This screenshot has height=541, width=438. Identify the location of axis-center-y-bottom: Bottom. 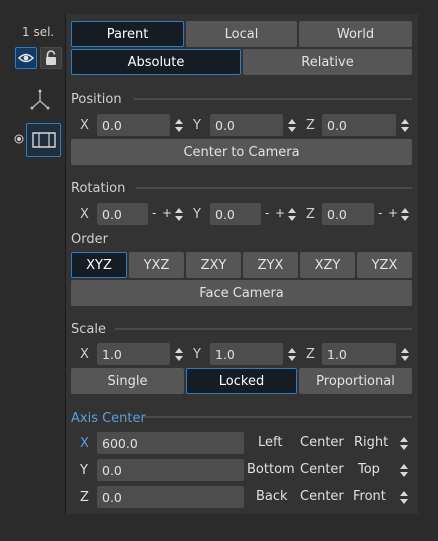
(271, 469).